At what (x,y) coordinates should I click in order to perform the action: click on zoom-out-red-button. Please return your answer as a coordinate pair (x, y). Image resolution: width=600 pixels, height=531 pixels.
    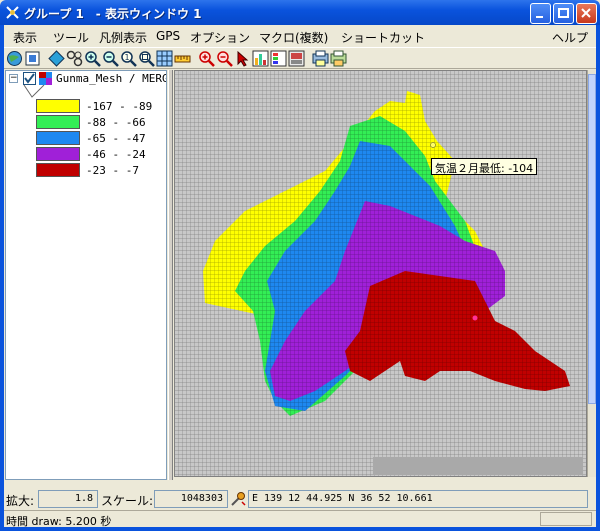
    Looking at the image, I should click on (224, 58).